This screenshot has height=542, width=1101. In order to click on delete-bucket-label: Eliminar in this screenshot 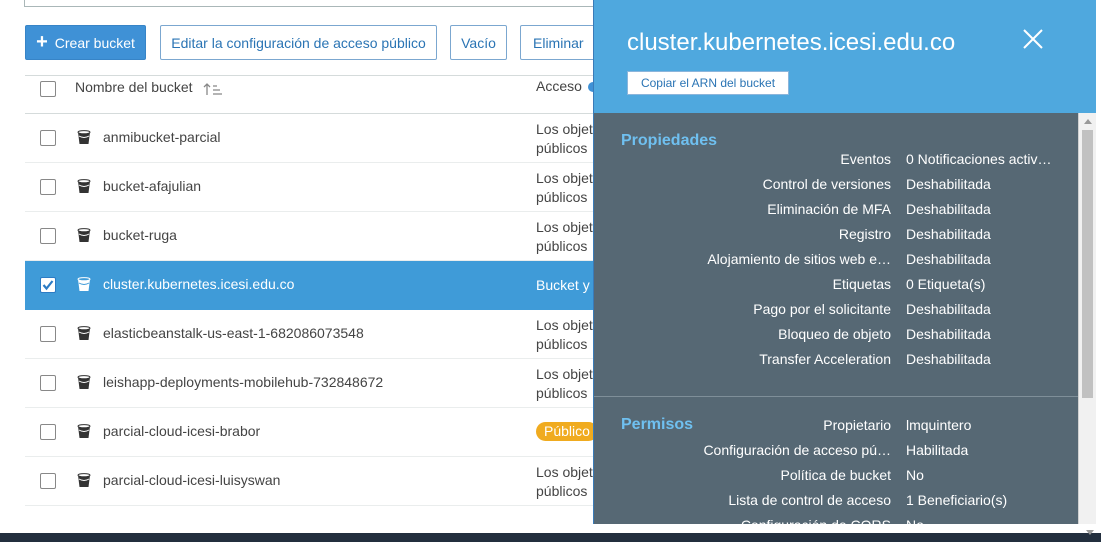, I will do `click(558, 42)`.